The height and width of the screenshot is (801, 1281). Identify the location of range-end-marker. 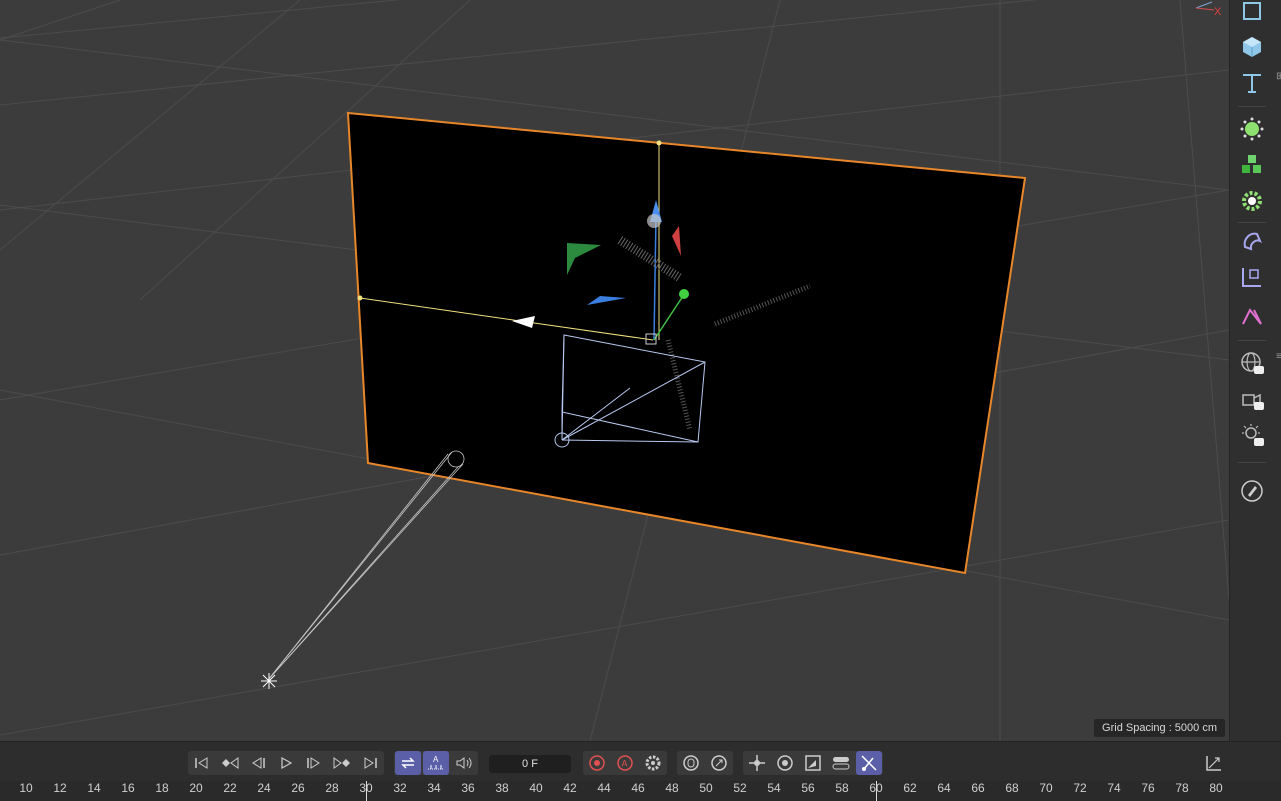
(876, 791).